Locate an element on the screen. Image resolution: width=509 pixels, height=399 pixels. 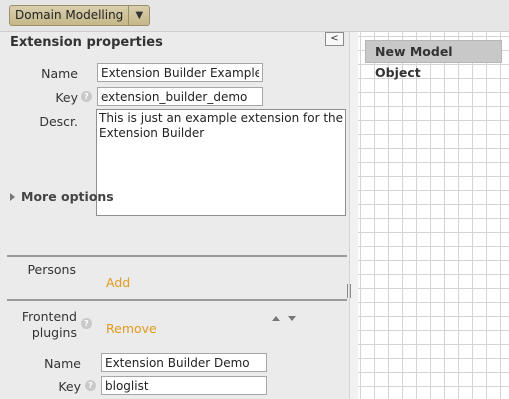
more-options-toggle: More options is located at coordinates (62, 196).